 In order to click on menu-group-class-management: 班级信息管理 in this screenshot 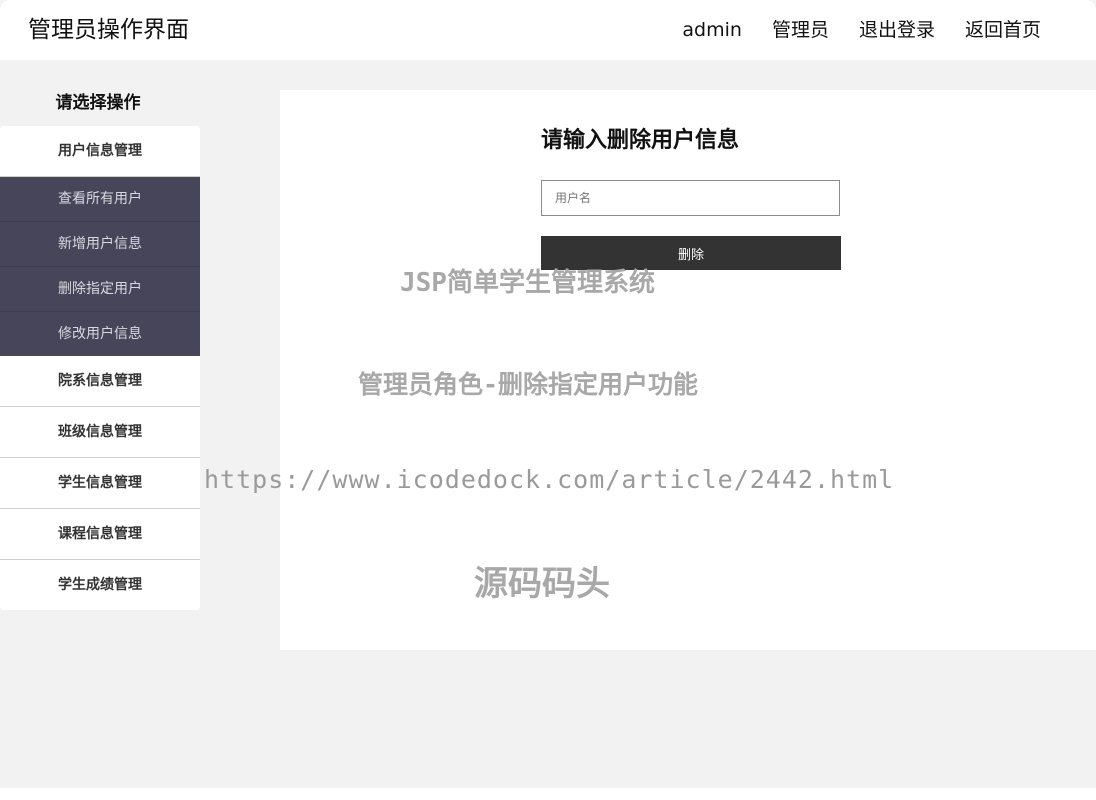, I will do `click(100, 432)`.